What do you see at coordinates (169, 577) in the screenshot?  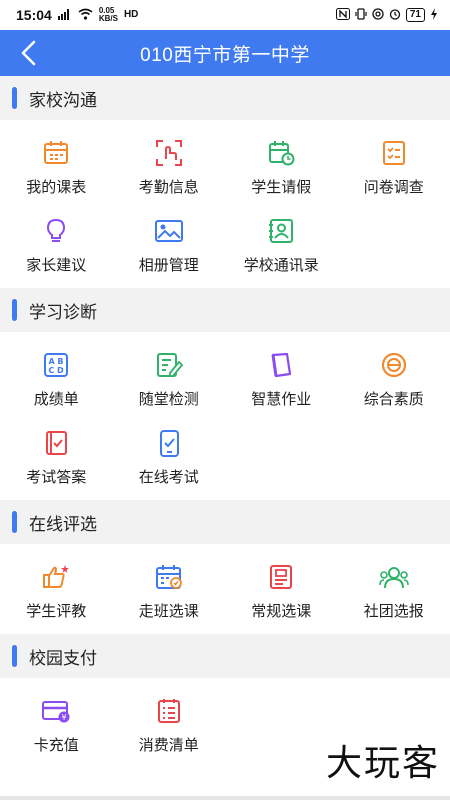 I see `class-select-icon` at bounding box center [169, 577].